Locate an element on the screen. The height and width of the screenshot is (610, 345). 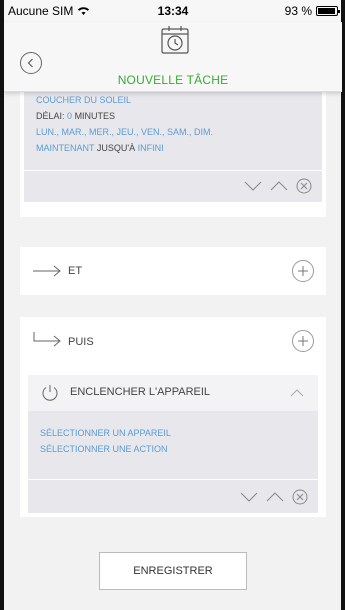
condition-days: LUN., MAR., MER., JEU., VEN., SAM., DIM. is located at coordinates (124, 132).